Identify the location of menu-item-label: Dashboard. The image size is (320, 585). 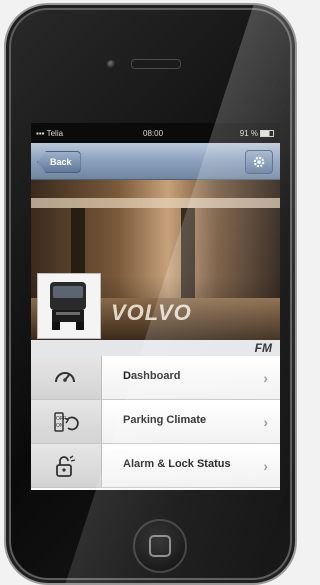
(152, 376).